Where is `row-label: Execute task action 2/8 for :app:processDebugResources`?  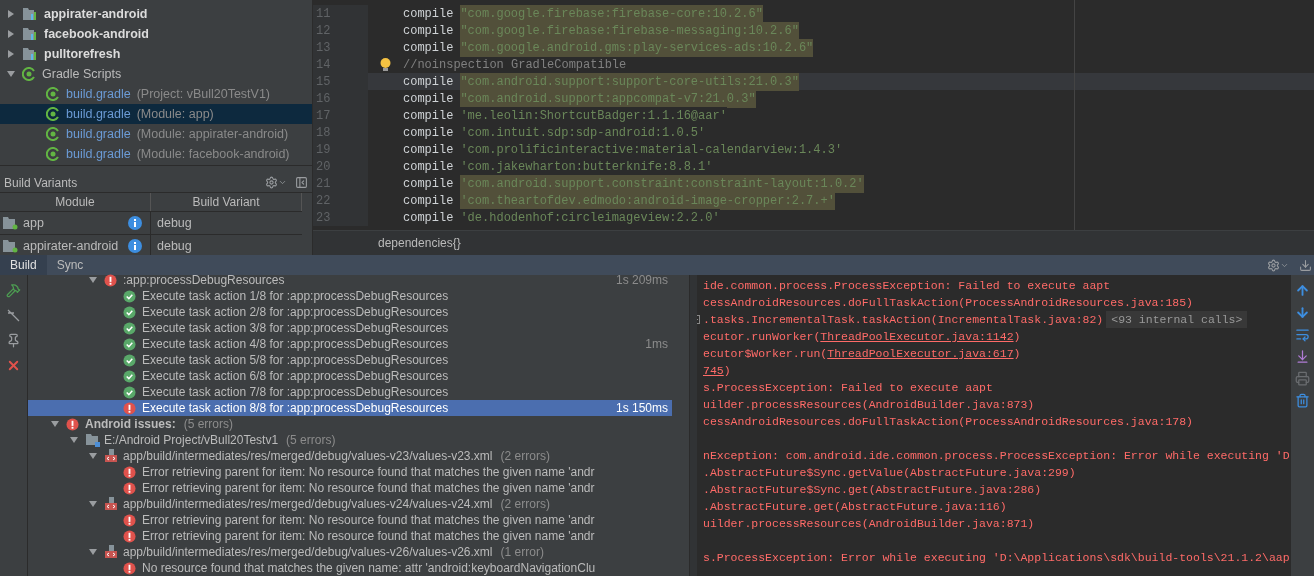
row-label: Execute task action 2/8 for :app:processDebugResources is located at coordinates (295, 312).